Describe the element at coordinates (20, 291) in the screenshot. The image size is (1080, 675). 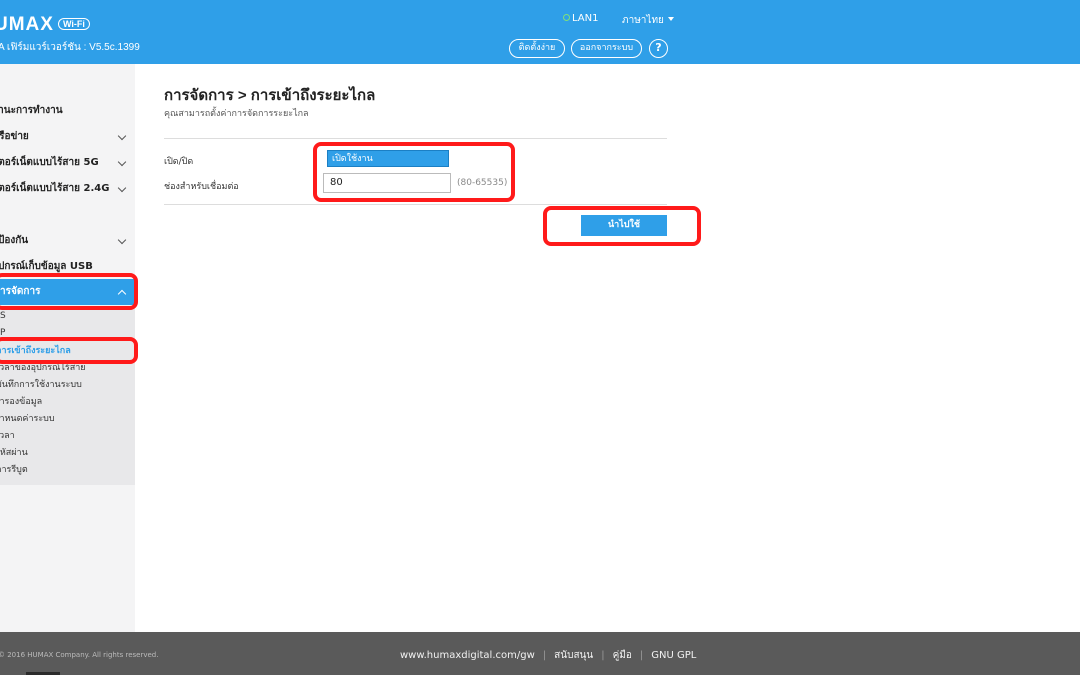
I see `sidebar-item-label: การจัดการ` at that location.